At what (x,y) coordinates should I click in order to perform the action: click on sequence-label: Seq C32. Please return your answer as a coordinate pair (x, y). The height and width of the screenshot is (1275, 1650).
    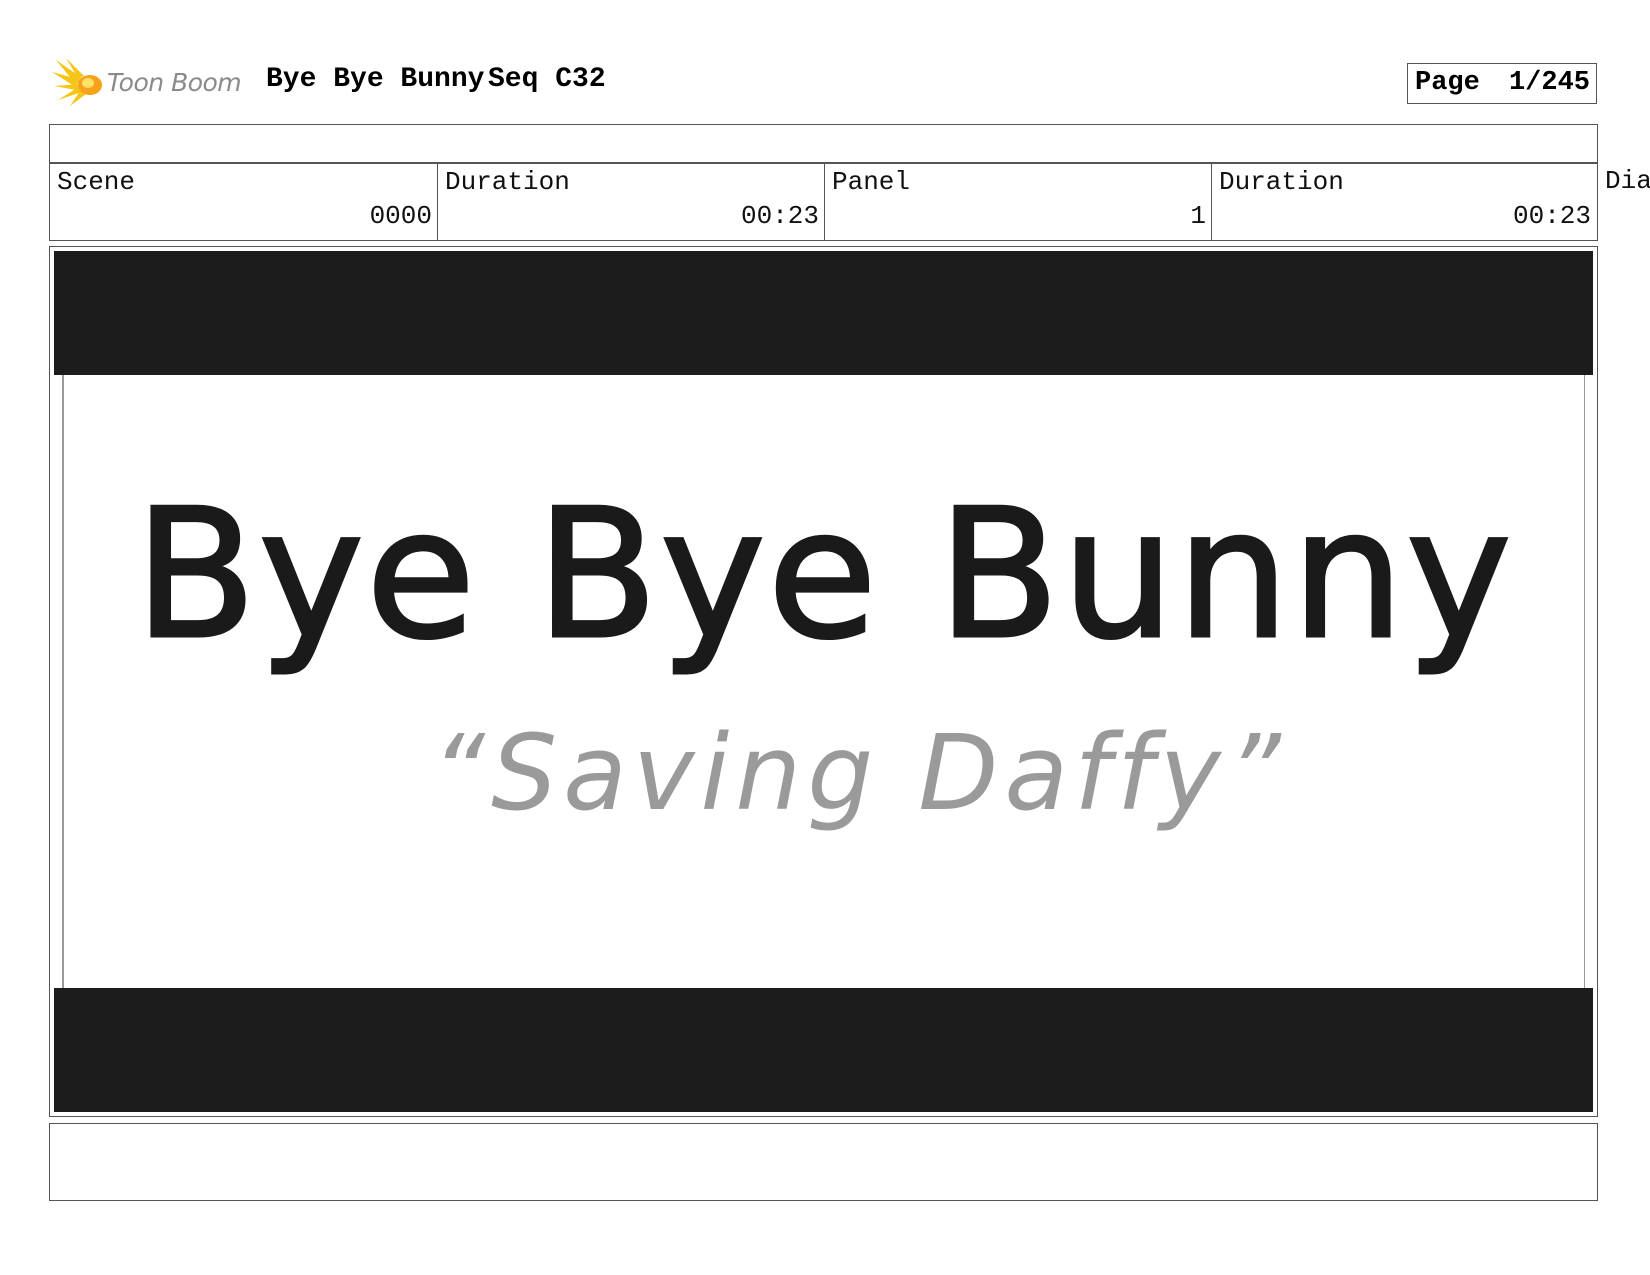
    Looking at the image, I should click on (547, 79).